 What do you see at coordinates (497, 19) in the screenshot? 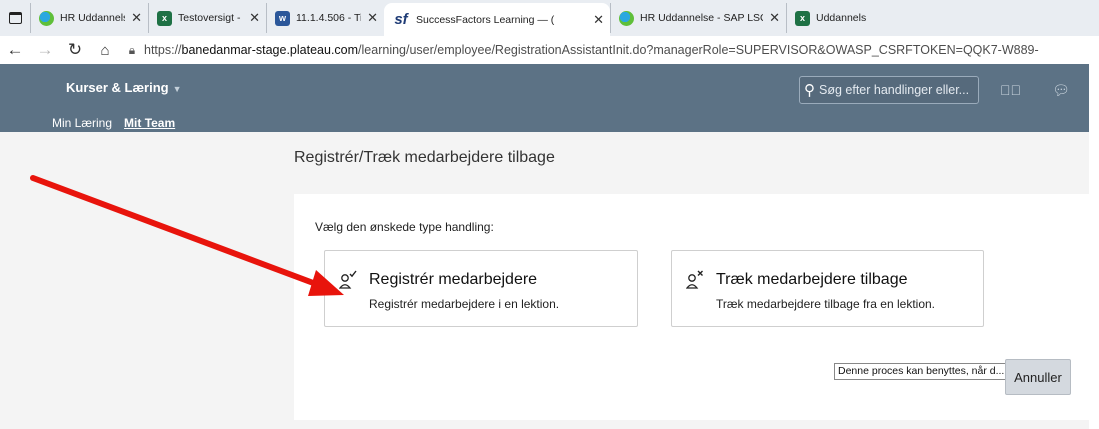
I see `browser-tab-active: sf SuccessFactors Learning — ( ✕` at bounding box center [497, 19].